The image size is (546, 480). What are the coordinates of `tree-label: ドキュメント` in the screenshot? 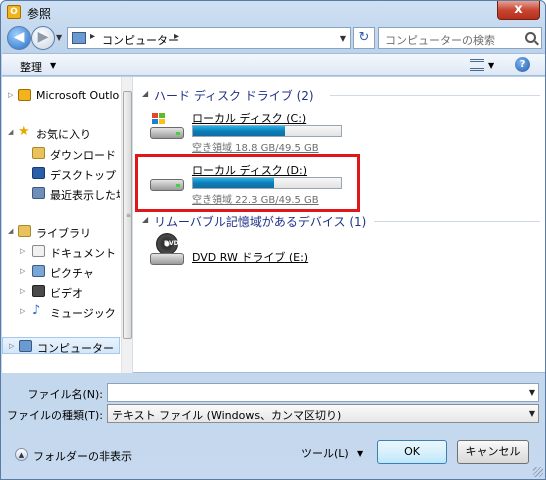 It's located at (83, 253).